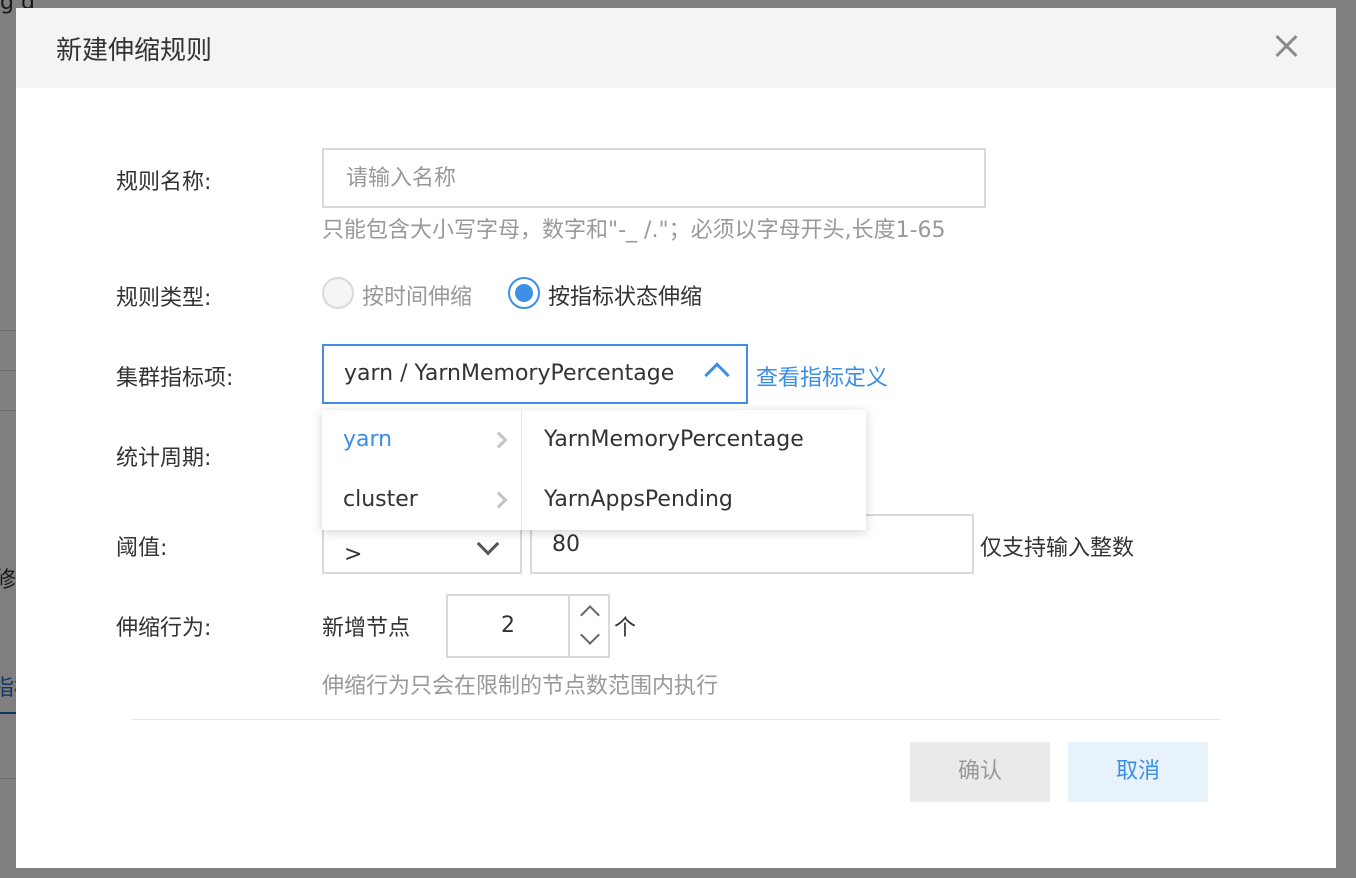 Image resolution: width=1356 pixels, height=878 pixels. Describe the element at coordinates (634, 230) in the screenshot. I see `rule-name-hint: 只能包含大小写字母，数字和"-_ /."；必须以字母开头,长度1-65` at that location.